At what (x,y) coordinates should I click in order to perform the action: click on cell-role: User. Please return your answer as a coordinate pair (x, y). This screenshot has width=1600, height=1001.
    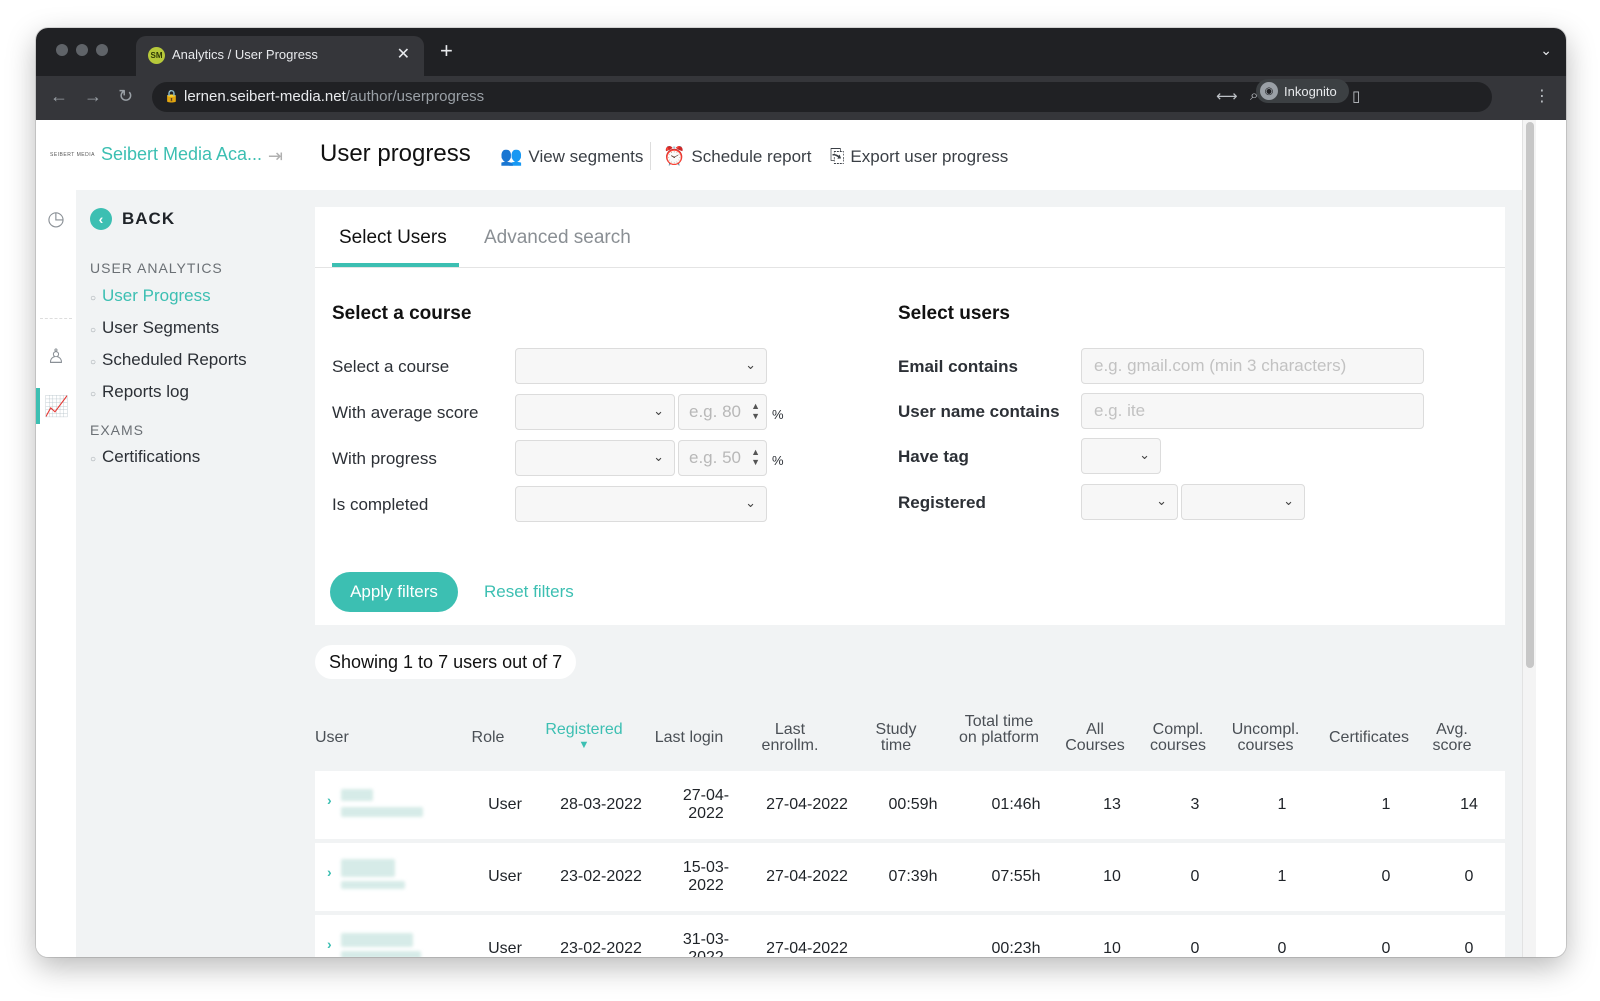
    Looking at the image, I should click on (505, 948).